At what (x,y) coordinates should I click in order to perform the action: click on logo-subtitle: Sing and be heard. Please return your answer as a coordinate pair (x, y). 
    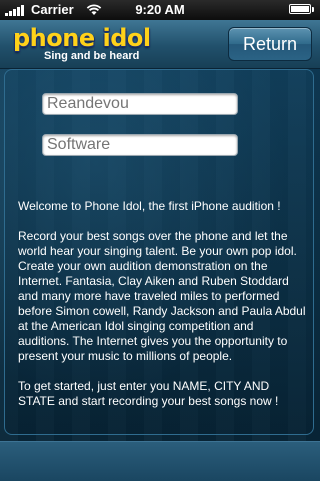
    Looking at the image, I should click on (92, 56).